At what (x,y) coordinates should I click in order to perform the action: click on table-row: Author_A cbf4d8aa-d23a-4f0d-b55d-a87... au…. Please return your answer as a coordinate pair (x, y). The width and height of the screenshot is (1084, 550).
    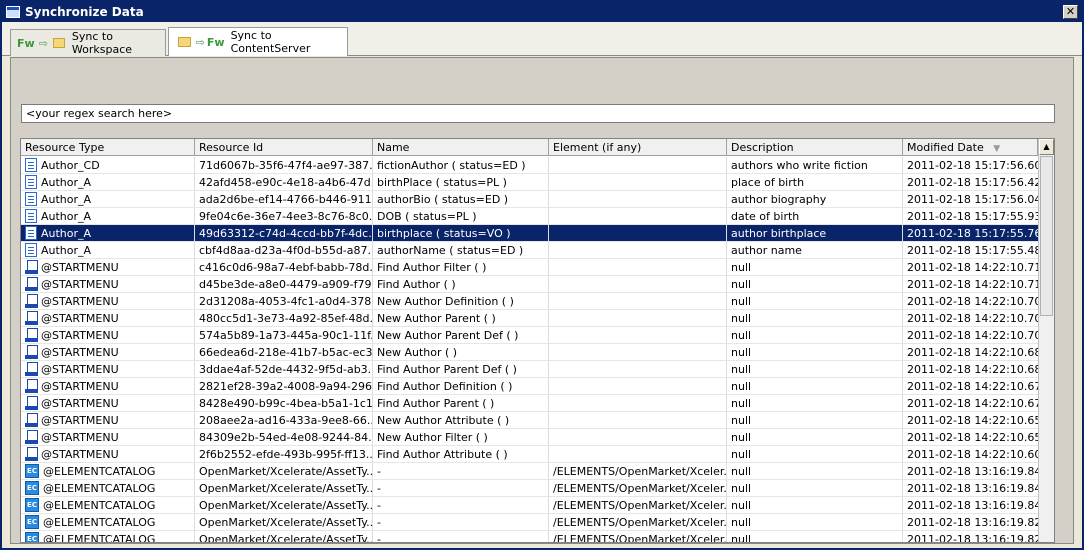
    Looking at the image, I should click on (529, 250).